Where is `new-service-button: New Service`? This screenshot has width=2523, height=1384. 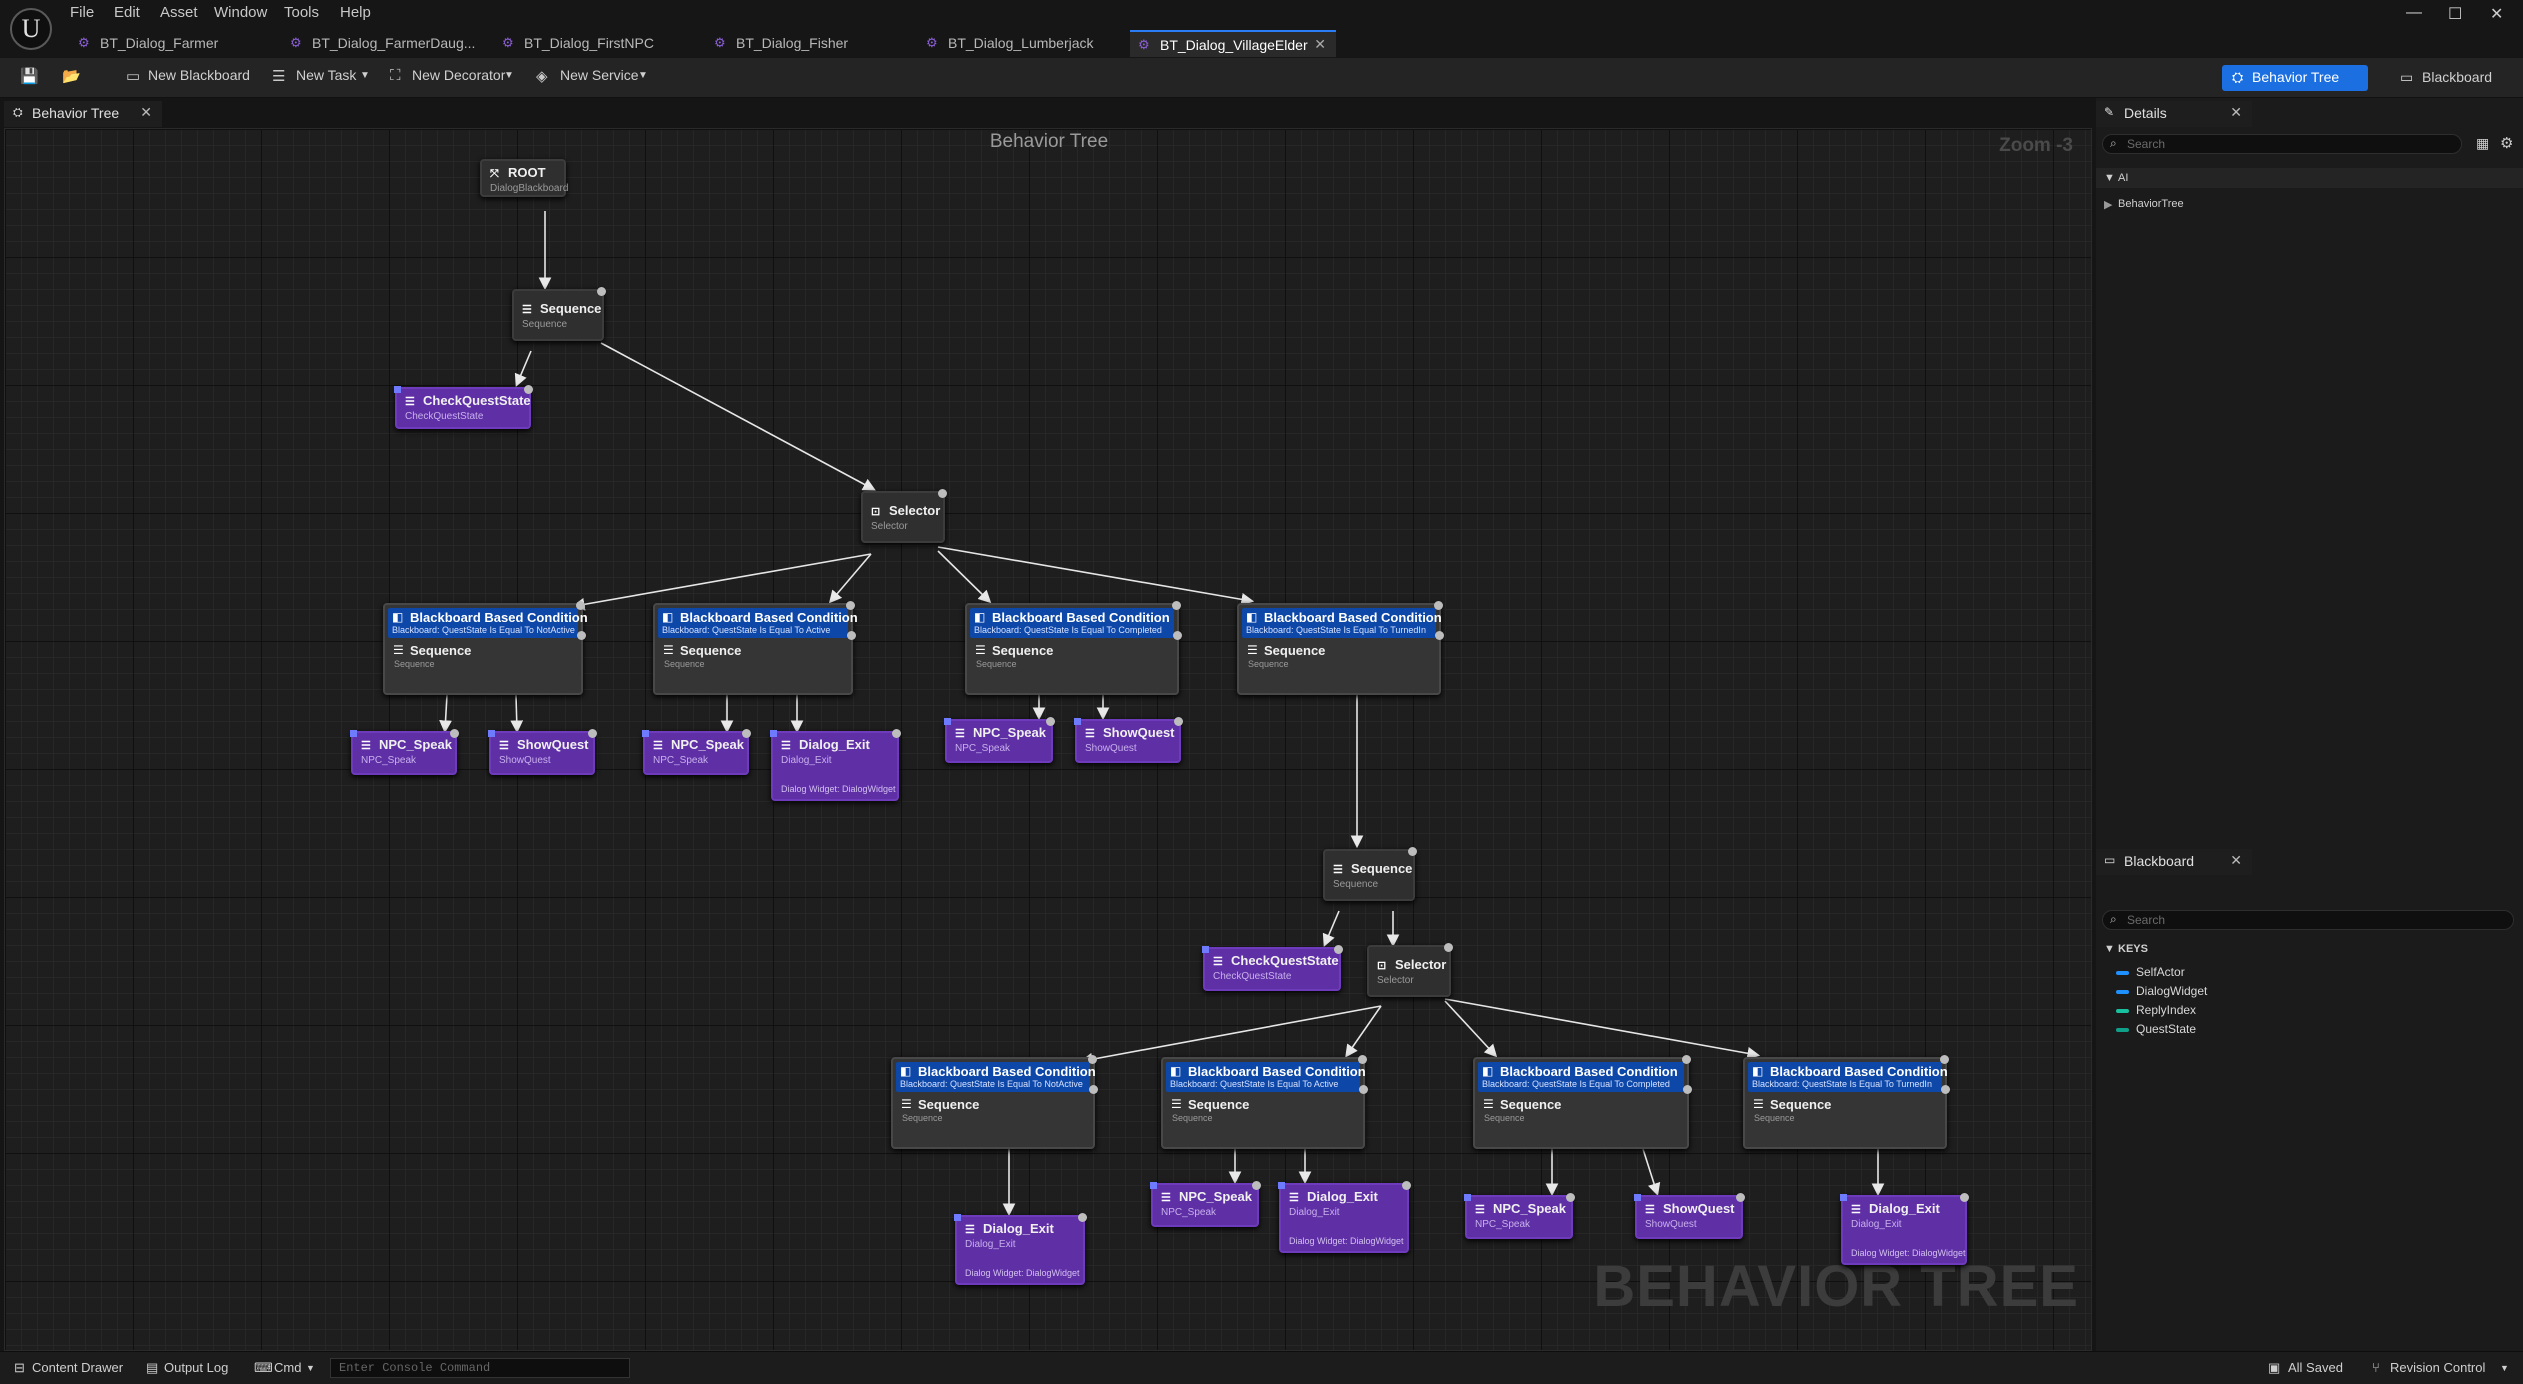 new-service-button: New Service is located at coordinates (599, 75).